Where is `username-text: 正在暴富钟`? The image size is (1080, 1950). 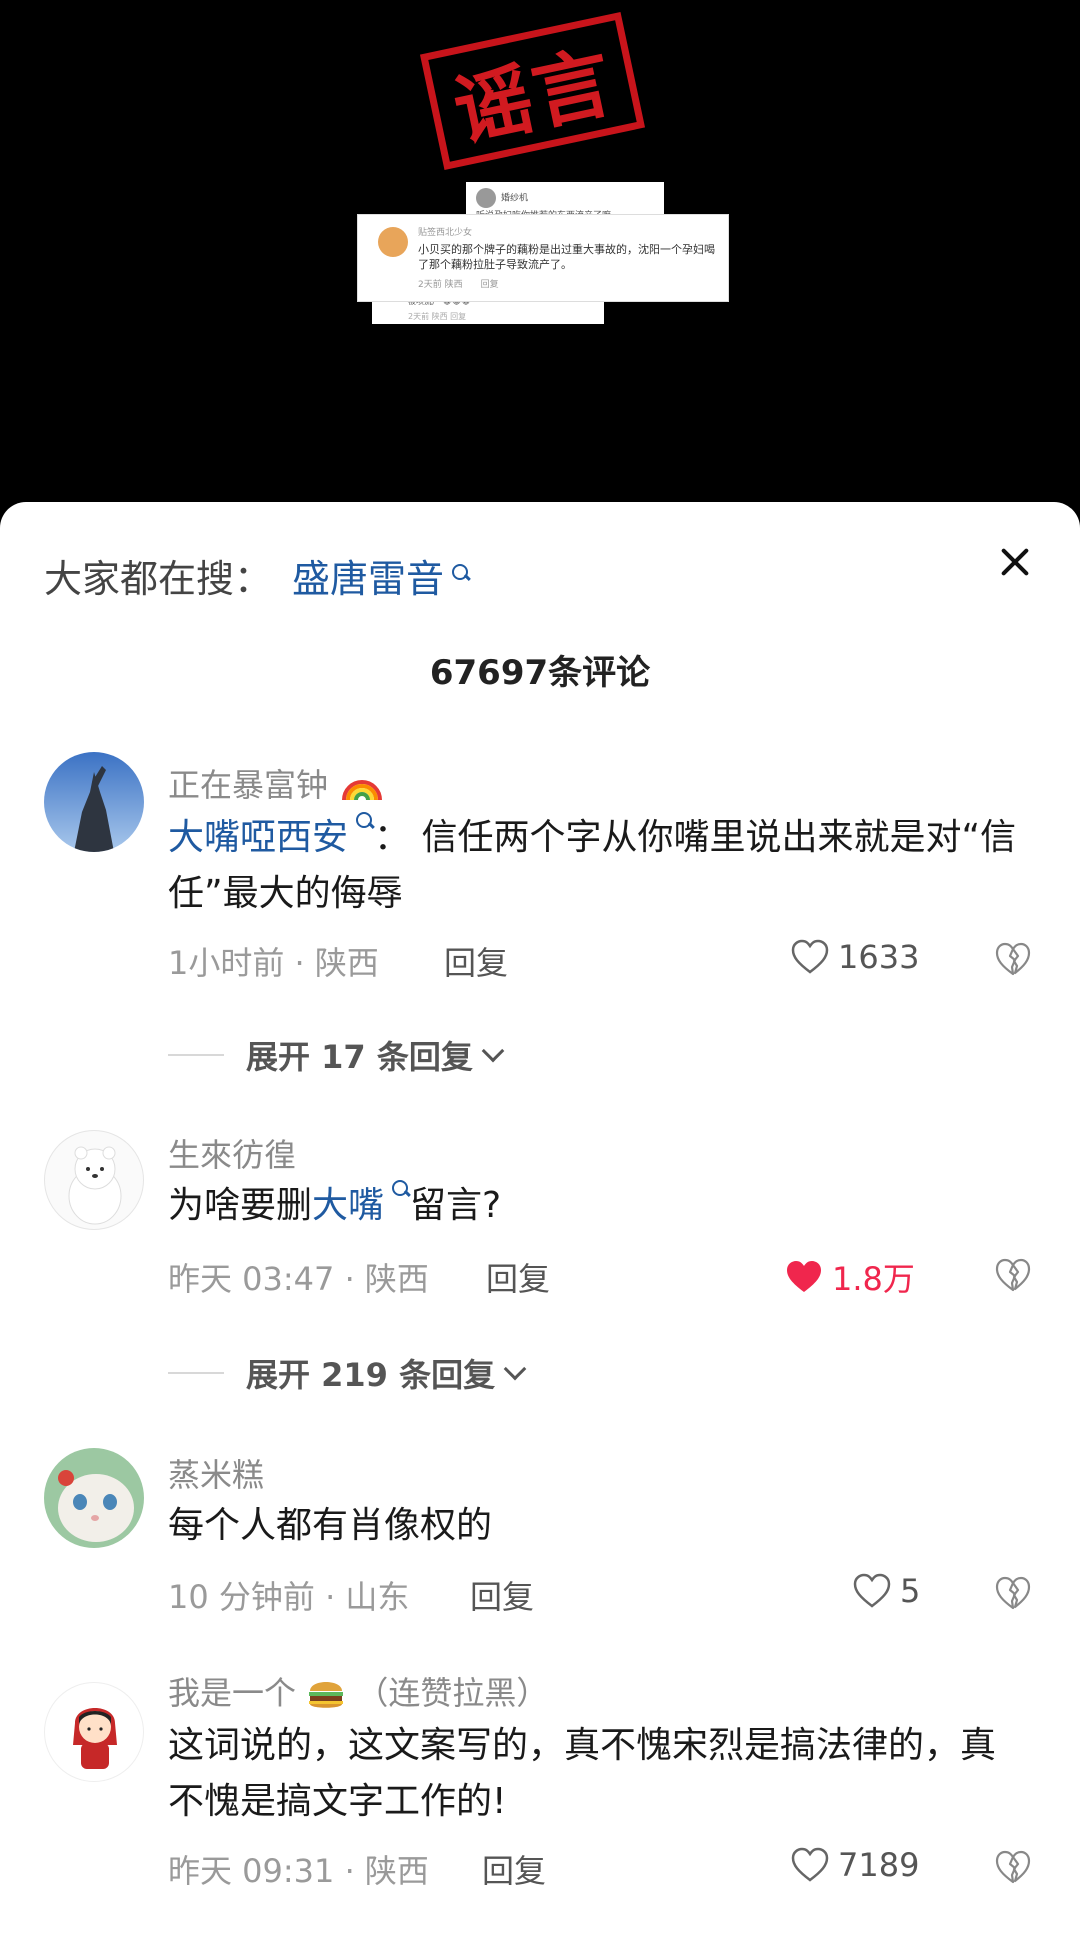
username-text: 正在暴富钟 is located at coordinates (248, 785).